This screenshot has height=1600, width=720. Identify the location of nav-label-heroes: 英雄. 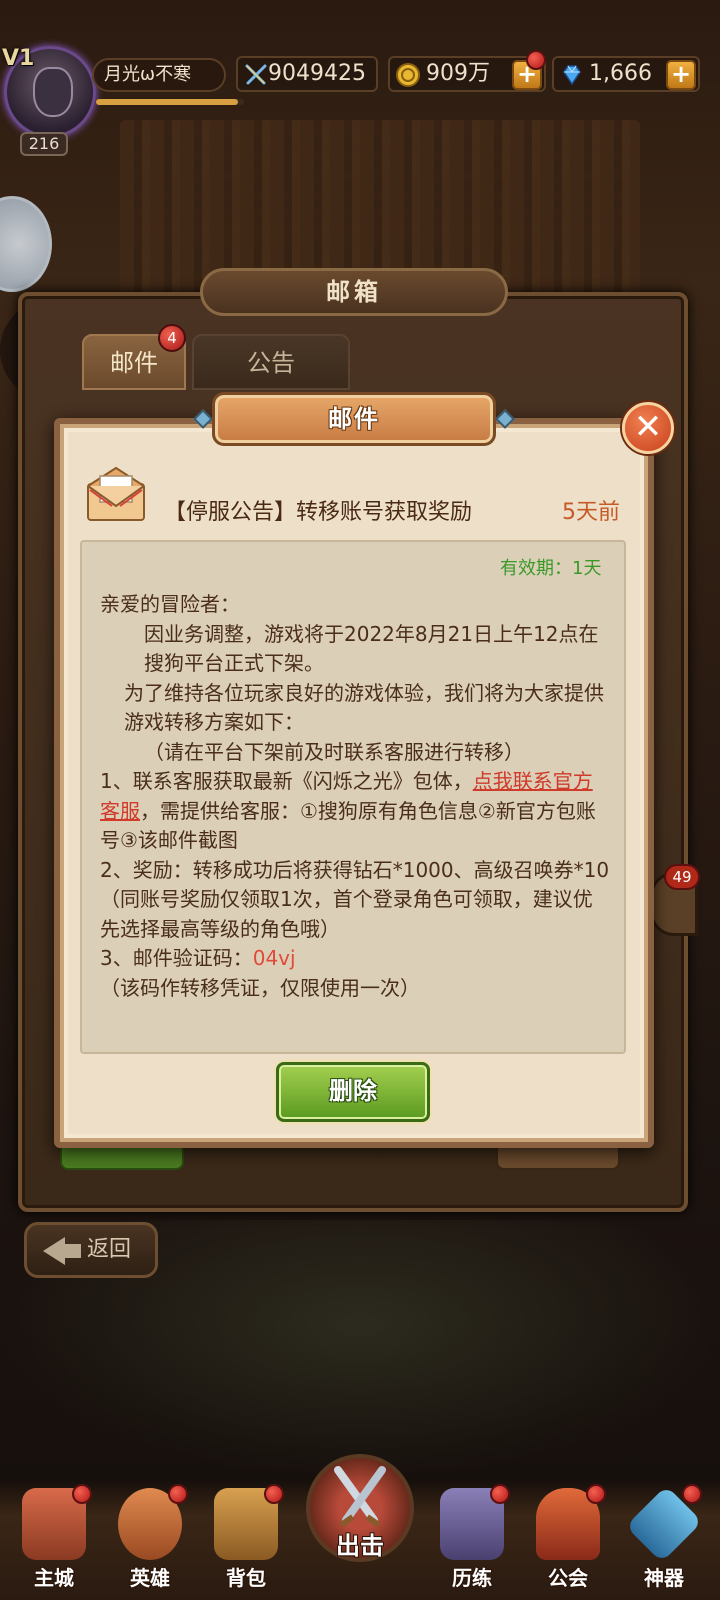
(150, 1578).